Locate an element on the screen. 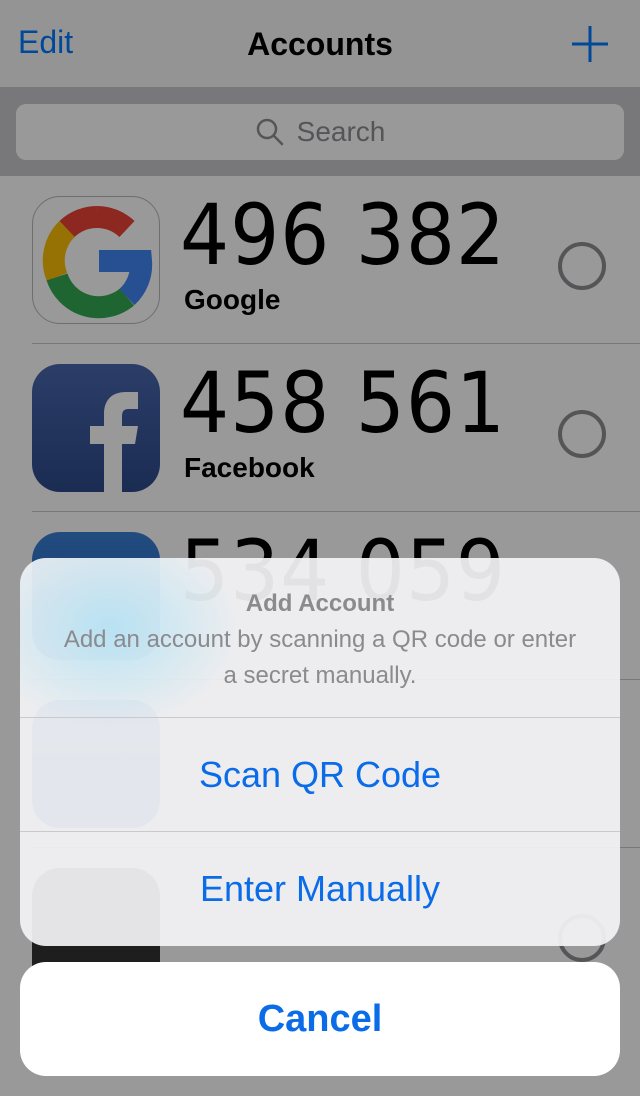 This screenshot has width=640, height=1096. cancel-button: Cancel is located at coordinates (320, 1019).